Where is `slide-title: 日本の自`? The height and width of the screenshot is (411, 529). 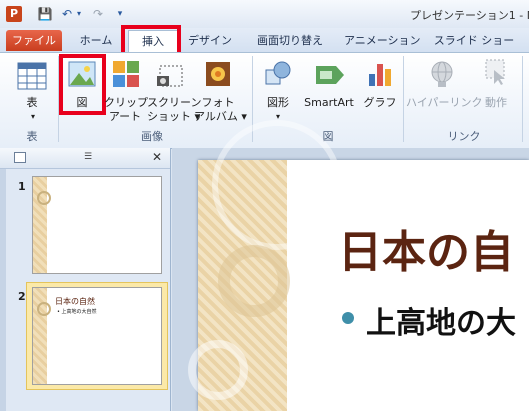
slide-title: 日本の自 is located at coordinates (426, 248).